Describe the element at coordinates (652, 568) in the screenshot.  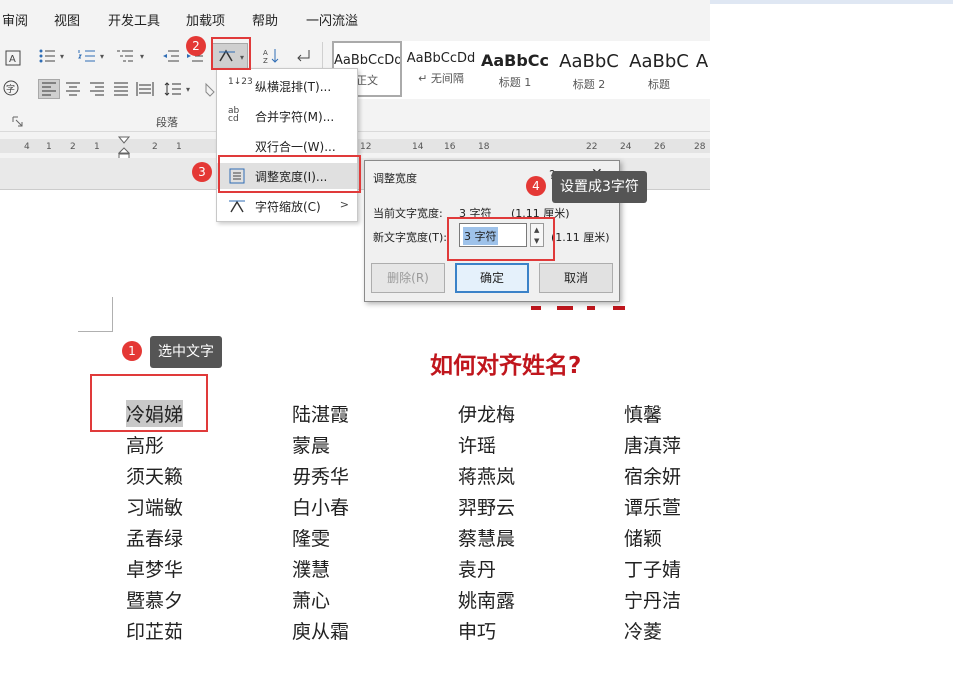
I see `name-cell: 丁子婧` at that location.